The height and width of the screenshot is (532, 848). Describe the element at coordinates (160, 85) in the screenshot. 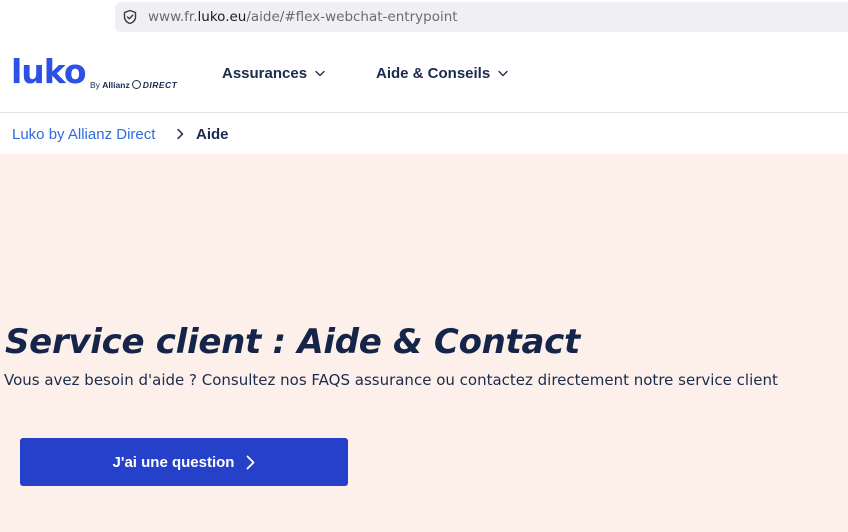

I see `byline-direct: DIRECT` at that location.